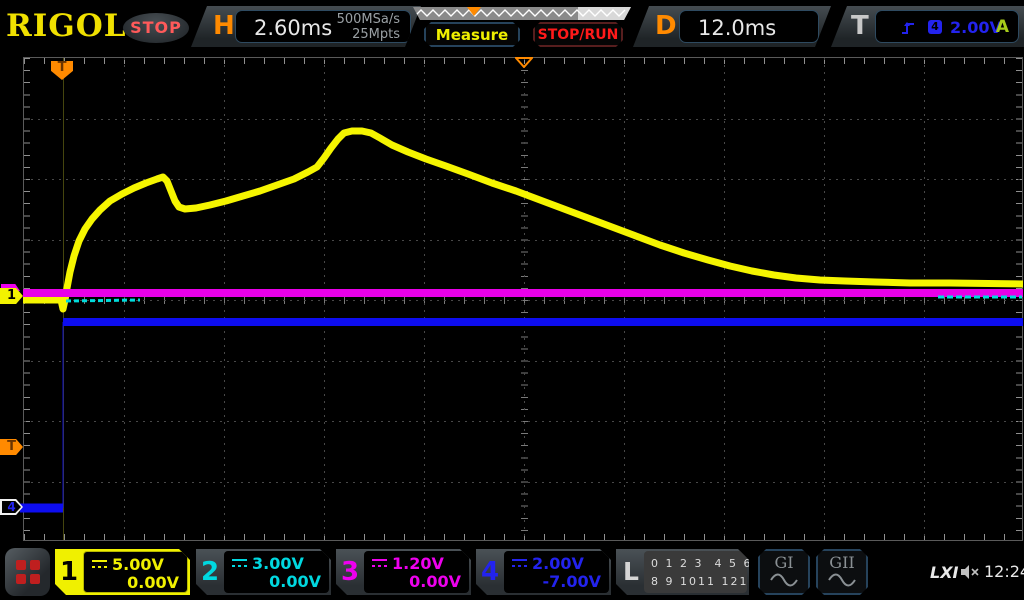 This screenshot has height=600, width=1024. I want to click on menu-grid-icon, so click(28, 572).